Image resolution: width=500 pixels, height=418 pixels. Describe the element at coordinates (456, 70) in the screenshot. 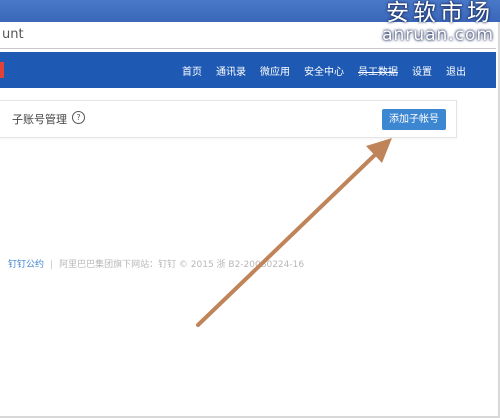

I see `nav-item-logout: 退出` at that location.